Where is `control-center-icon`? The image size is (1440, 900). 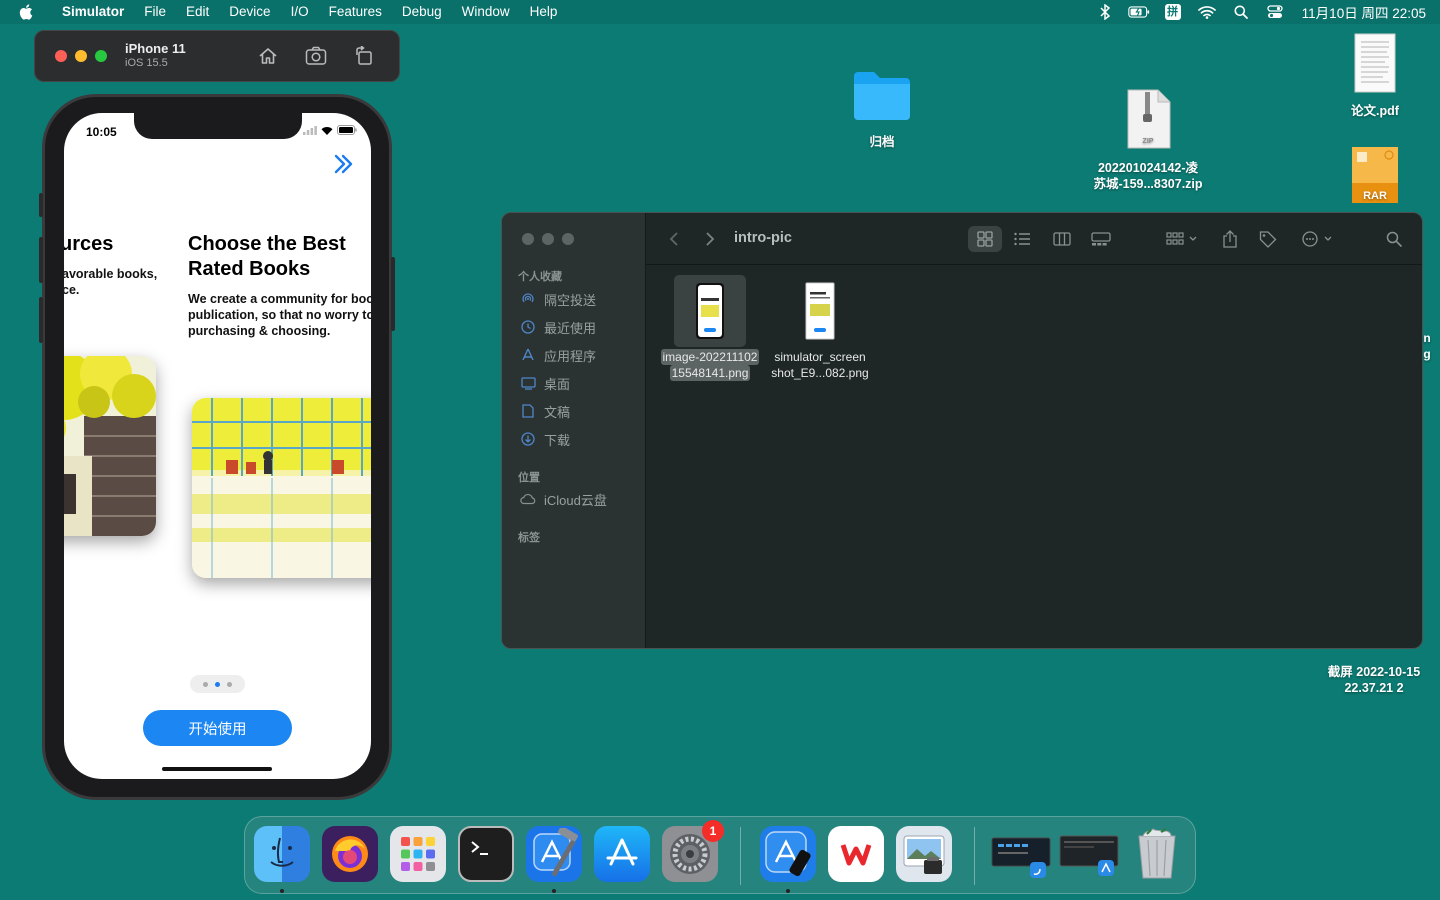 control-center-icon is located at coordinates (1275, 12).